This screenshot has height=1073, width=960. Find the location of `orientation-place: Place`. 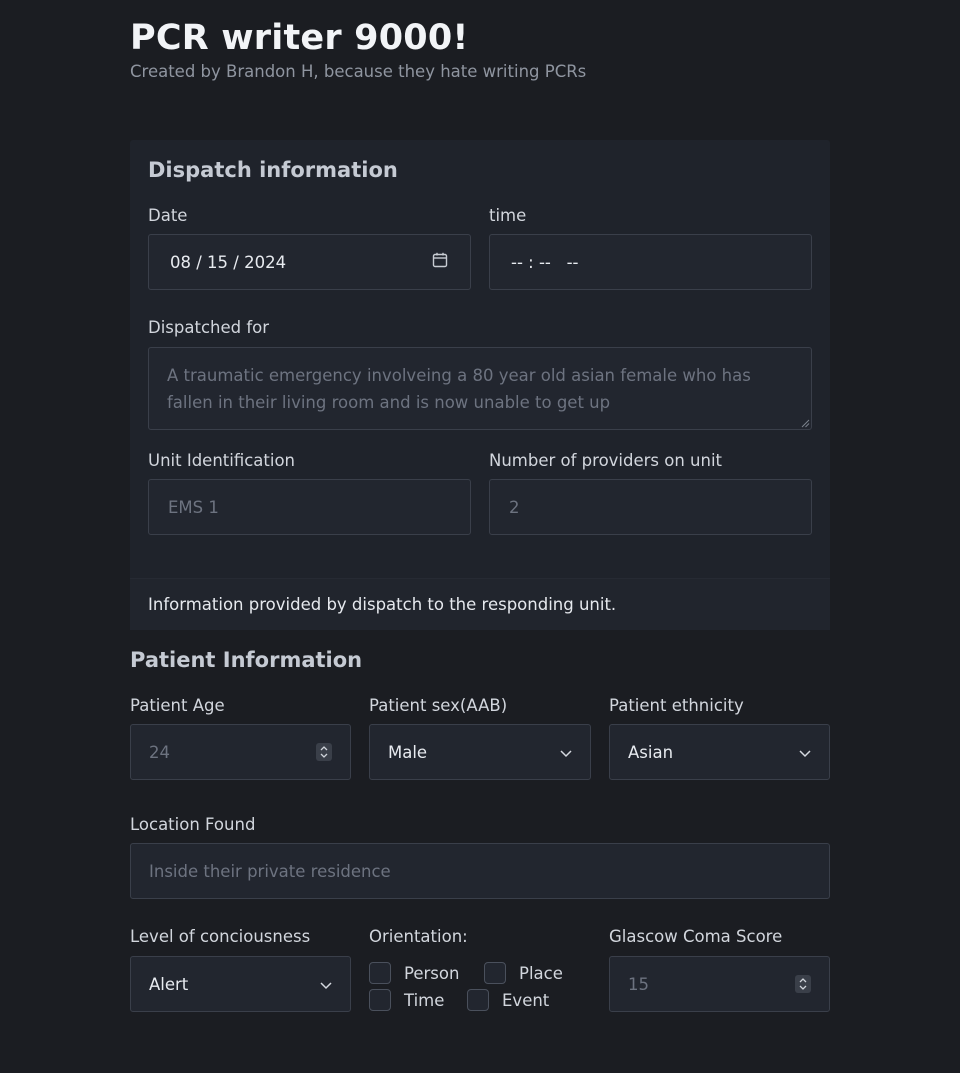

orientation-place: Place is located at coordinates (523, 973).